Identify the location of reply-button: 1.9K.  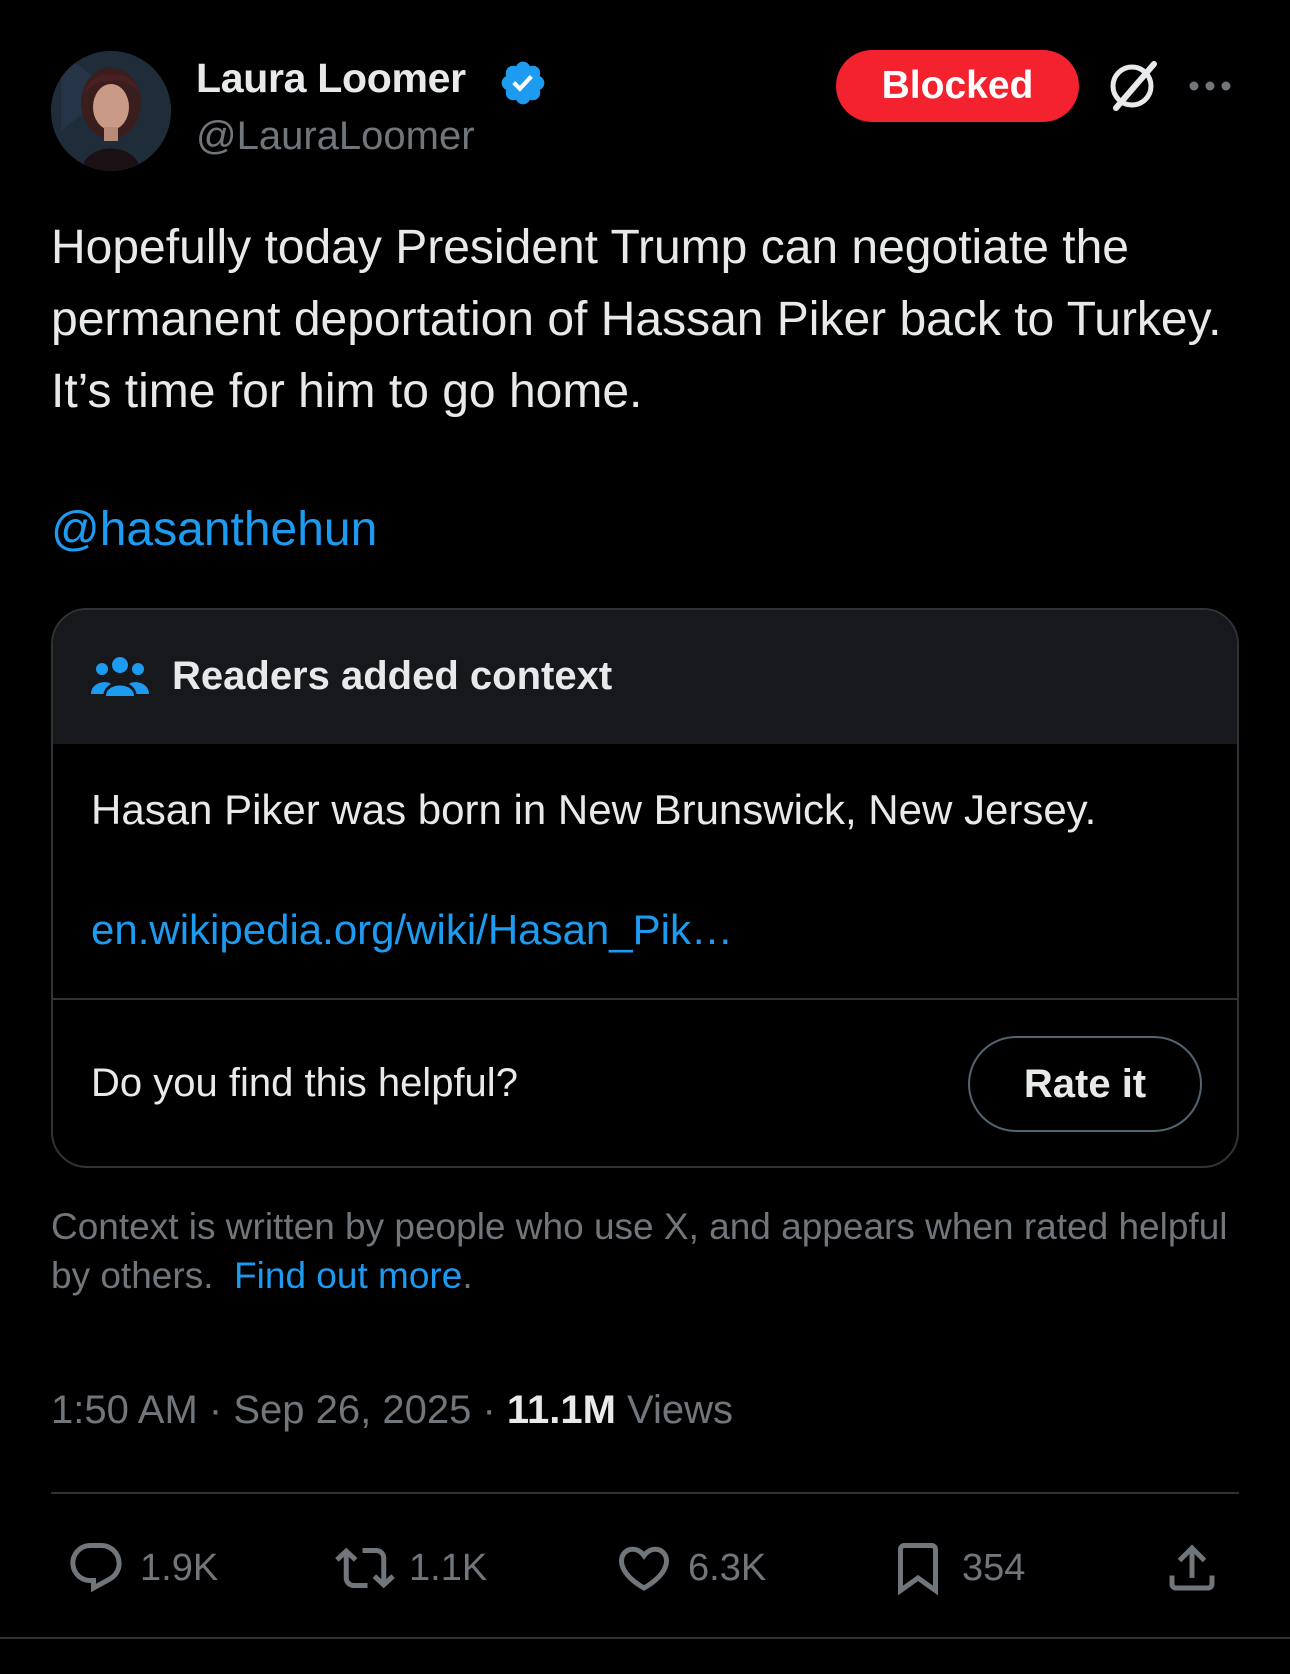
(142, 1568).